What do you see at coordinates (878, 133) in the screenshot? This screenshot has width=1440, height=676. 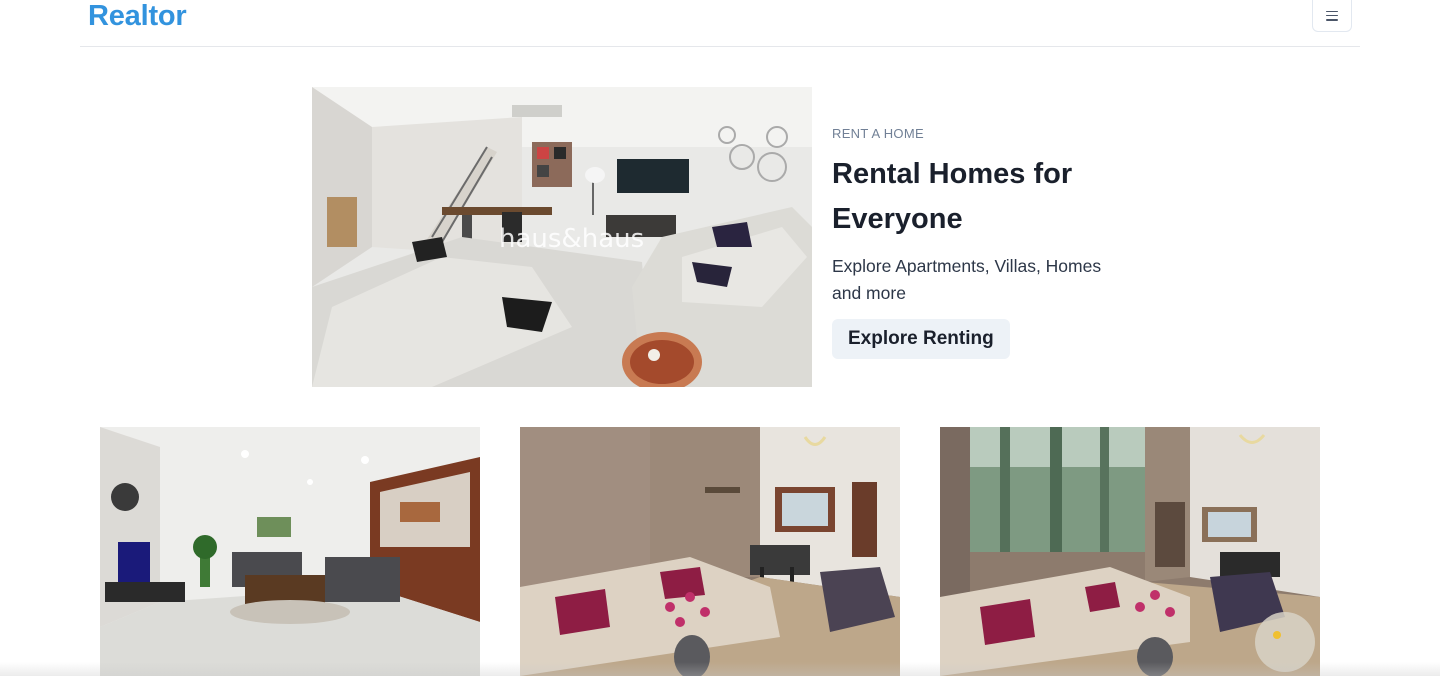 I see `hero-eyebrow: RENT A HOME` at bounding box center [878, 133].